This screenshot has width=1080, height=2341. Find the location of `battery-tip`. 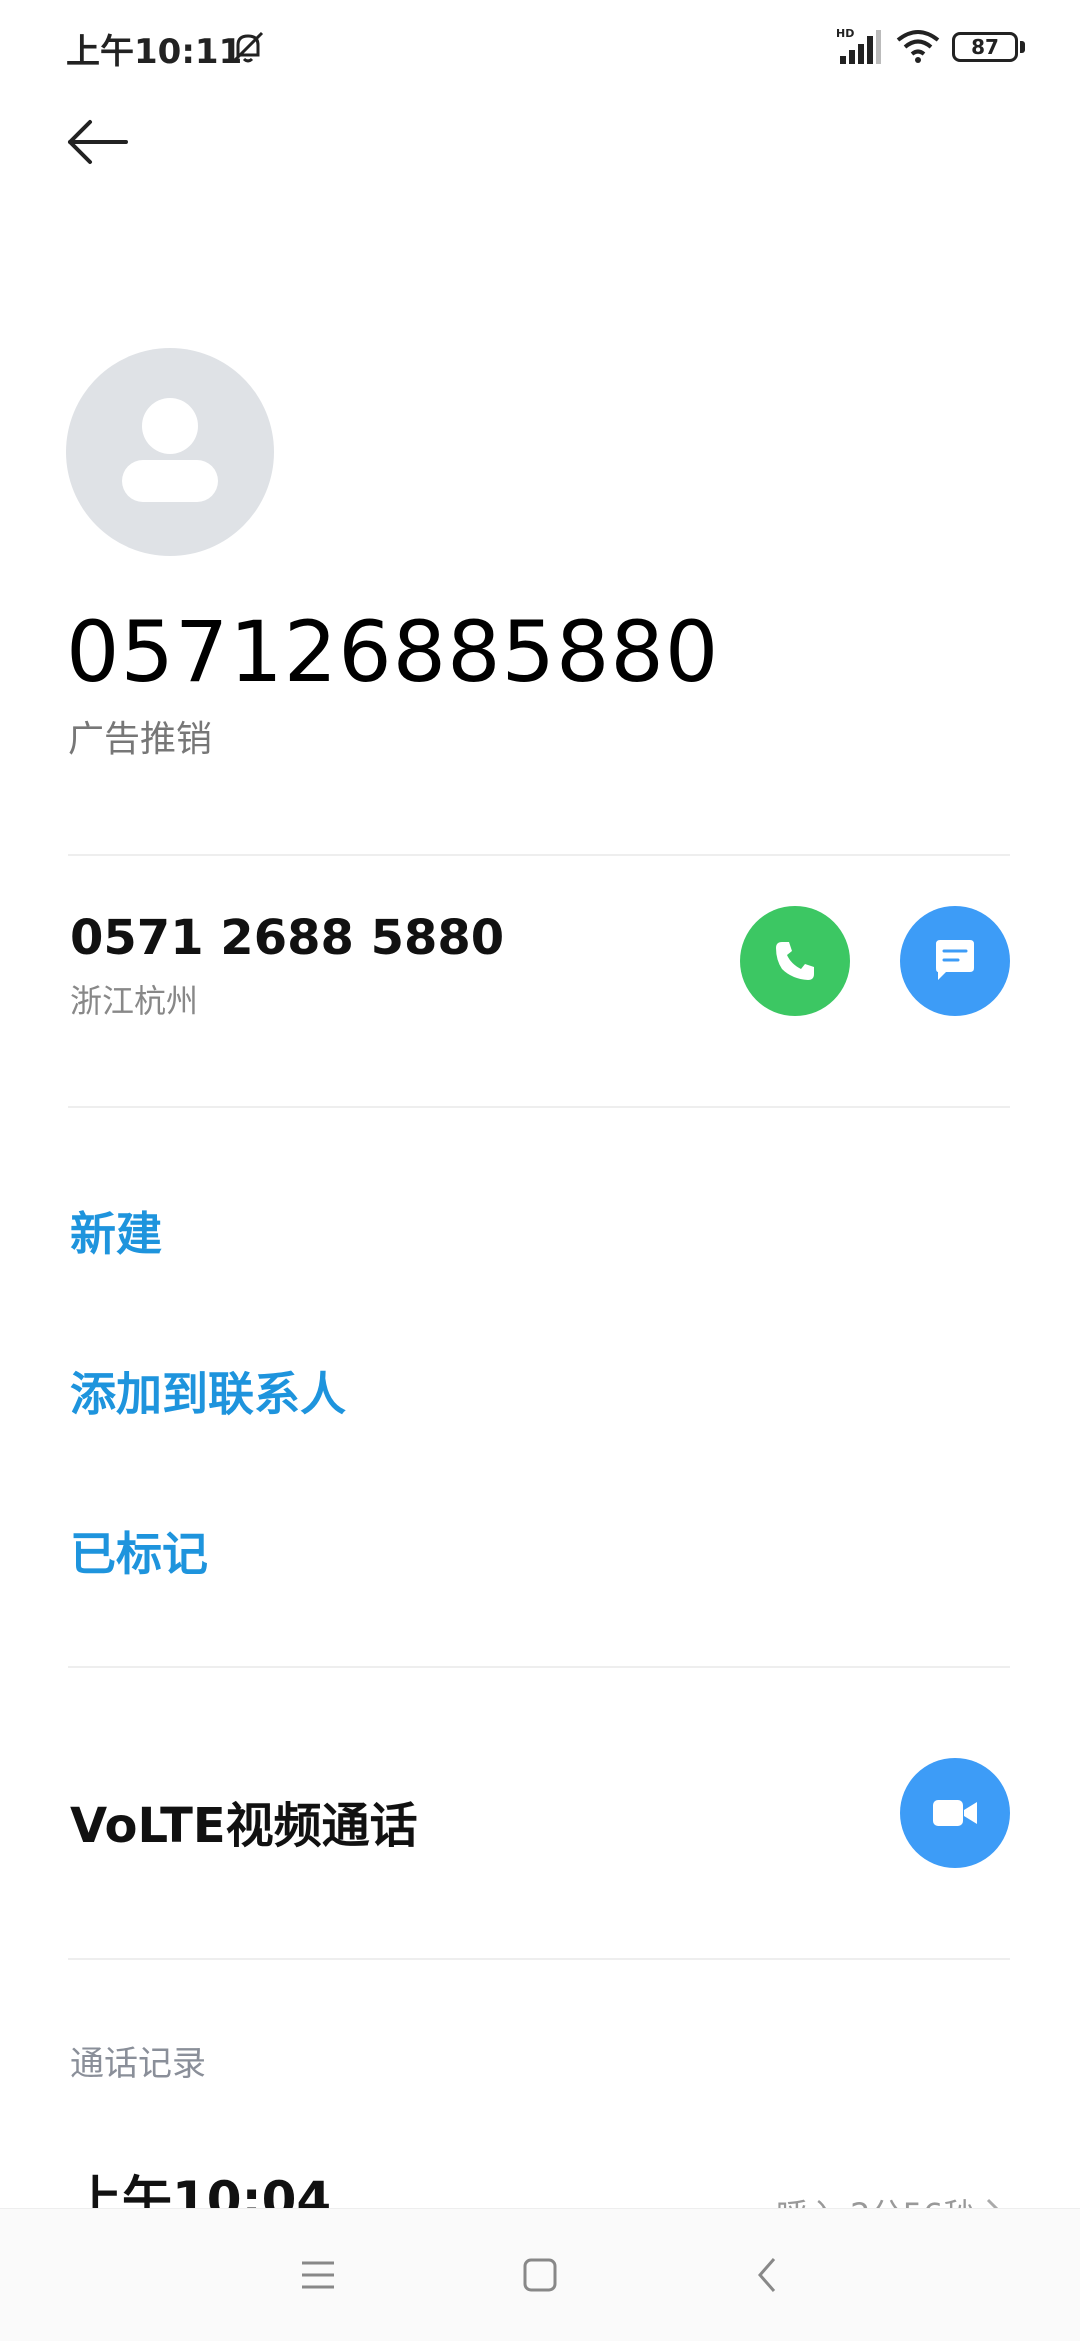

battery-tip is located at coordinates (1022, 47).